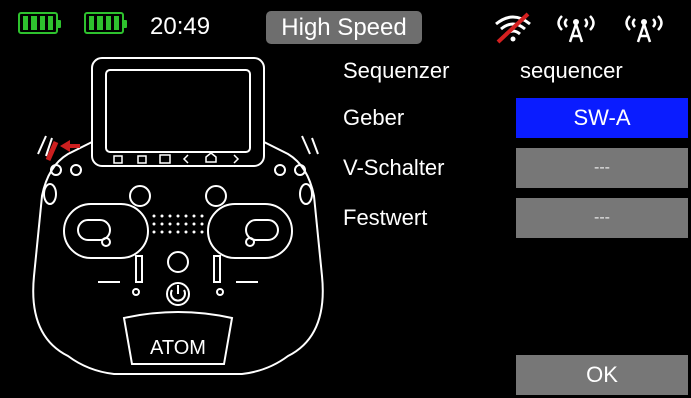 The height and width of the screenshot is (398, 691). I want to click on label-v-schalter: V-Schalter, so click(394, 167).